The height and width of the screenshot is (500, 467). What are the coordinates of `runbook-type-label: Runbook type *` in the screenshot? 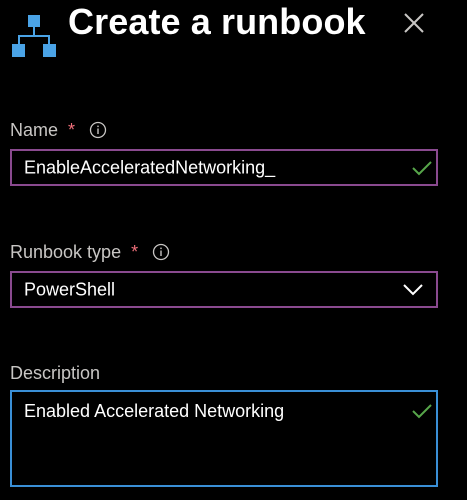 It's located at (90, 252).